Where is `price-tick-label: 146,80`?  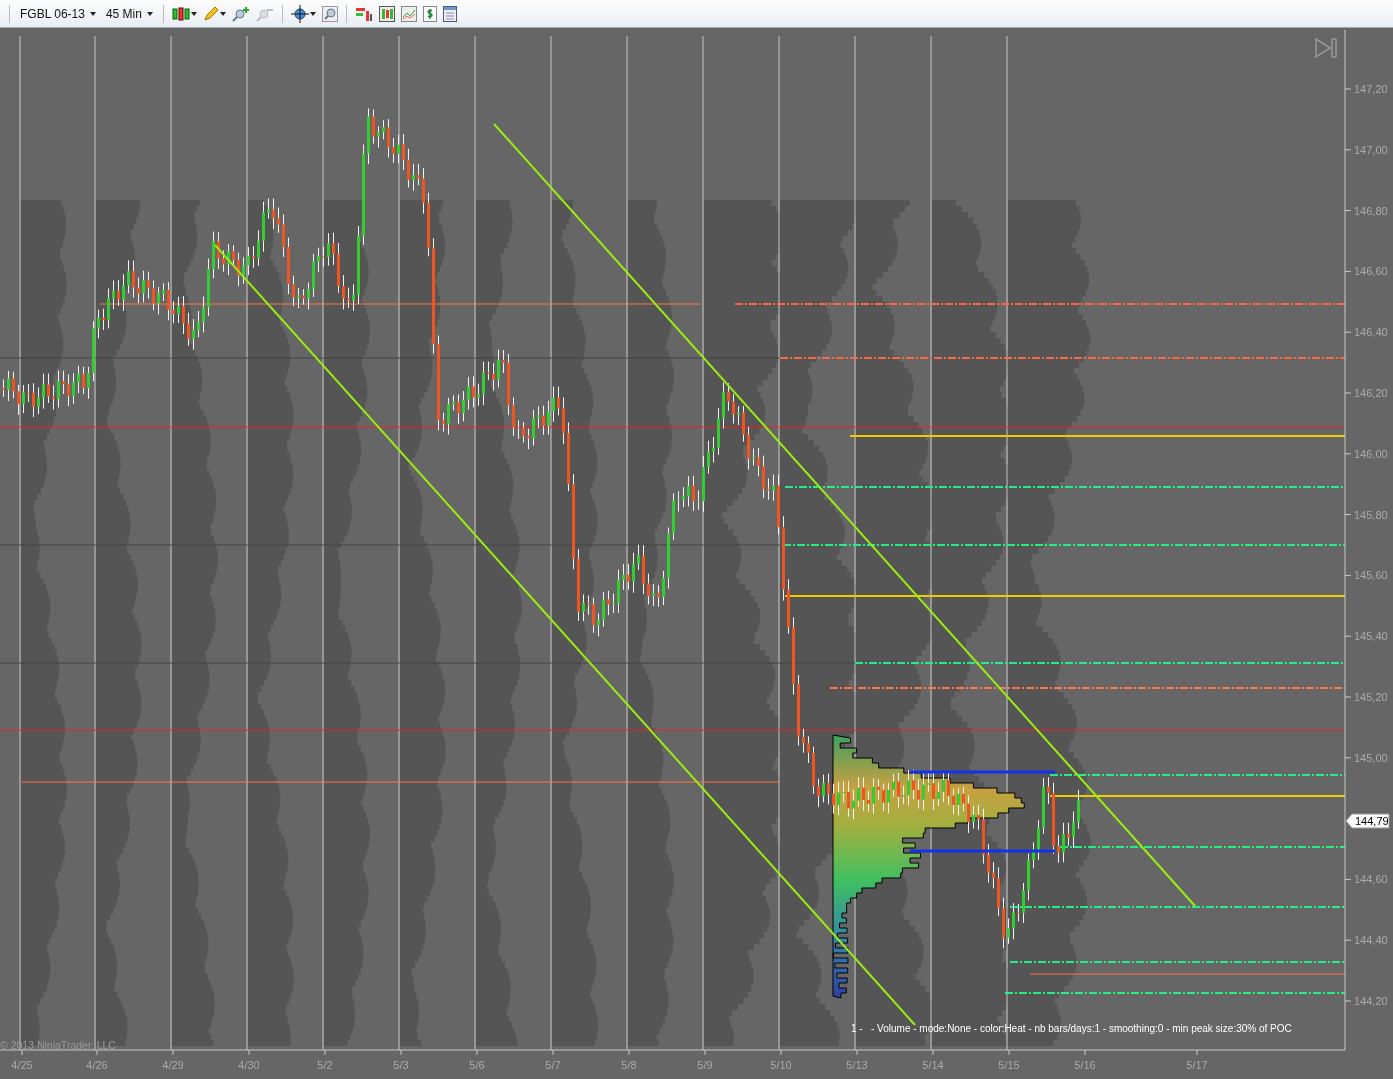 price-tick-label: 146,80 is located at coordinates (1371, 210).